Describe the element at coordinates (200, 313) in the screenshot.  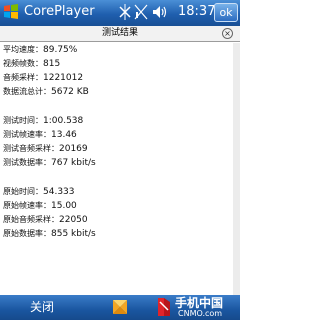
I see `watermark-subtitle: CNMO.com` at that location.